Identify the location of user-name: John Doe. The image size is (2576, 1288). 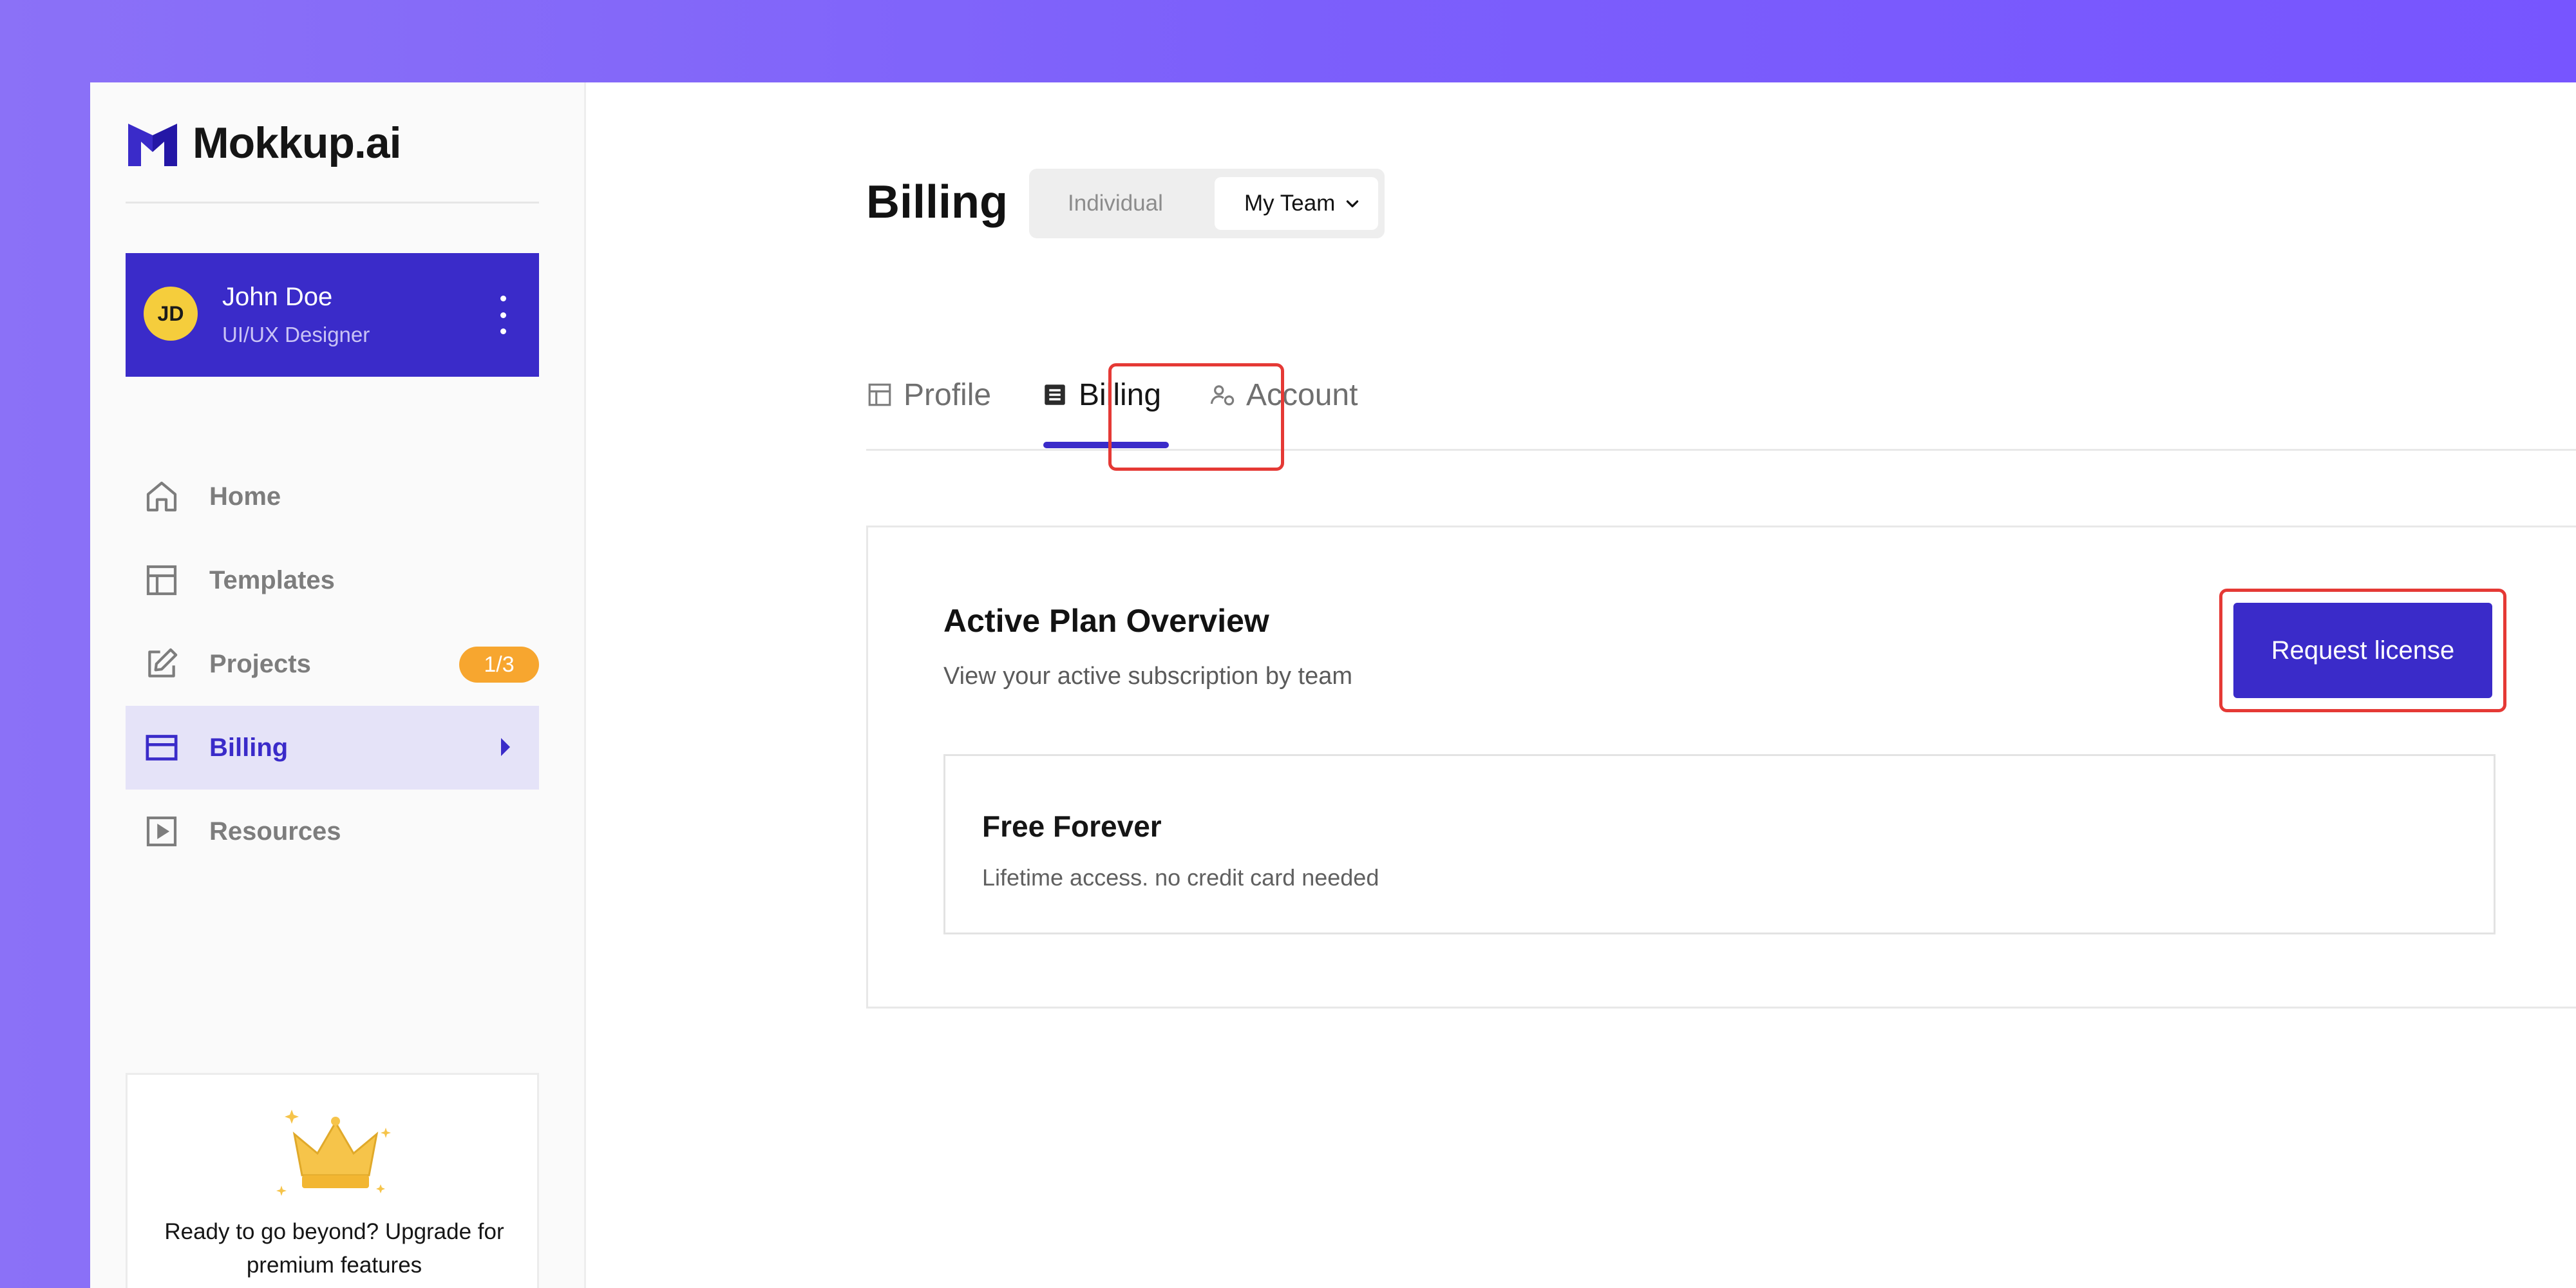
(277, 297).